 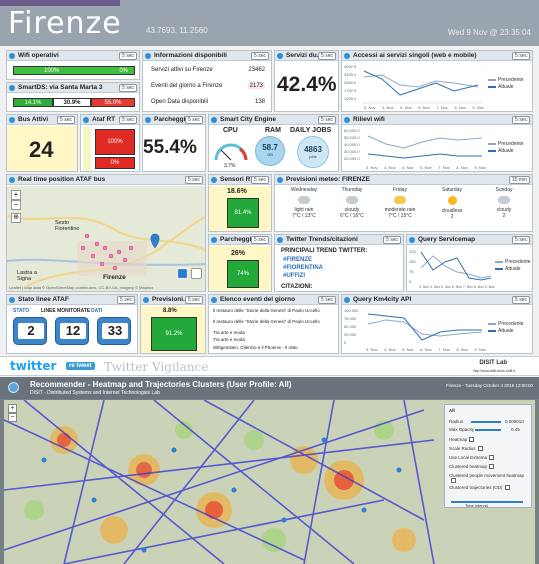 I want to click on disit-url: http://www.disit.dinfo.unifi.it, so click(x=494, y=371).